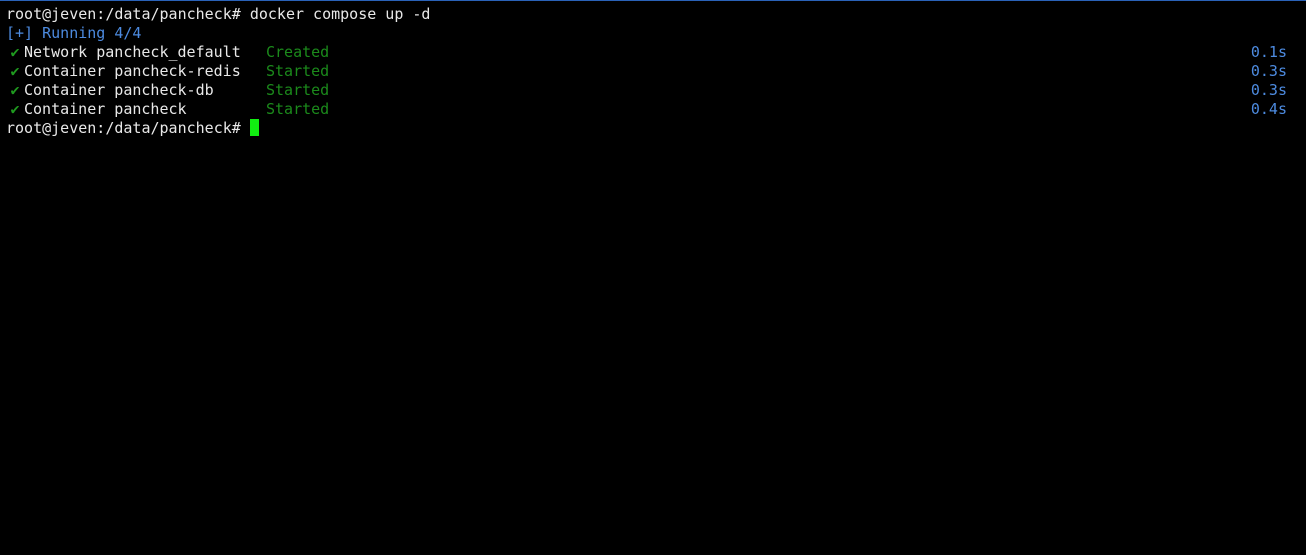 This screenshot has width=1306, height=555. Describe the element at coordinates (1268, 52) in the screenshot. I see `resource-time: 0.1s` at that location.